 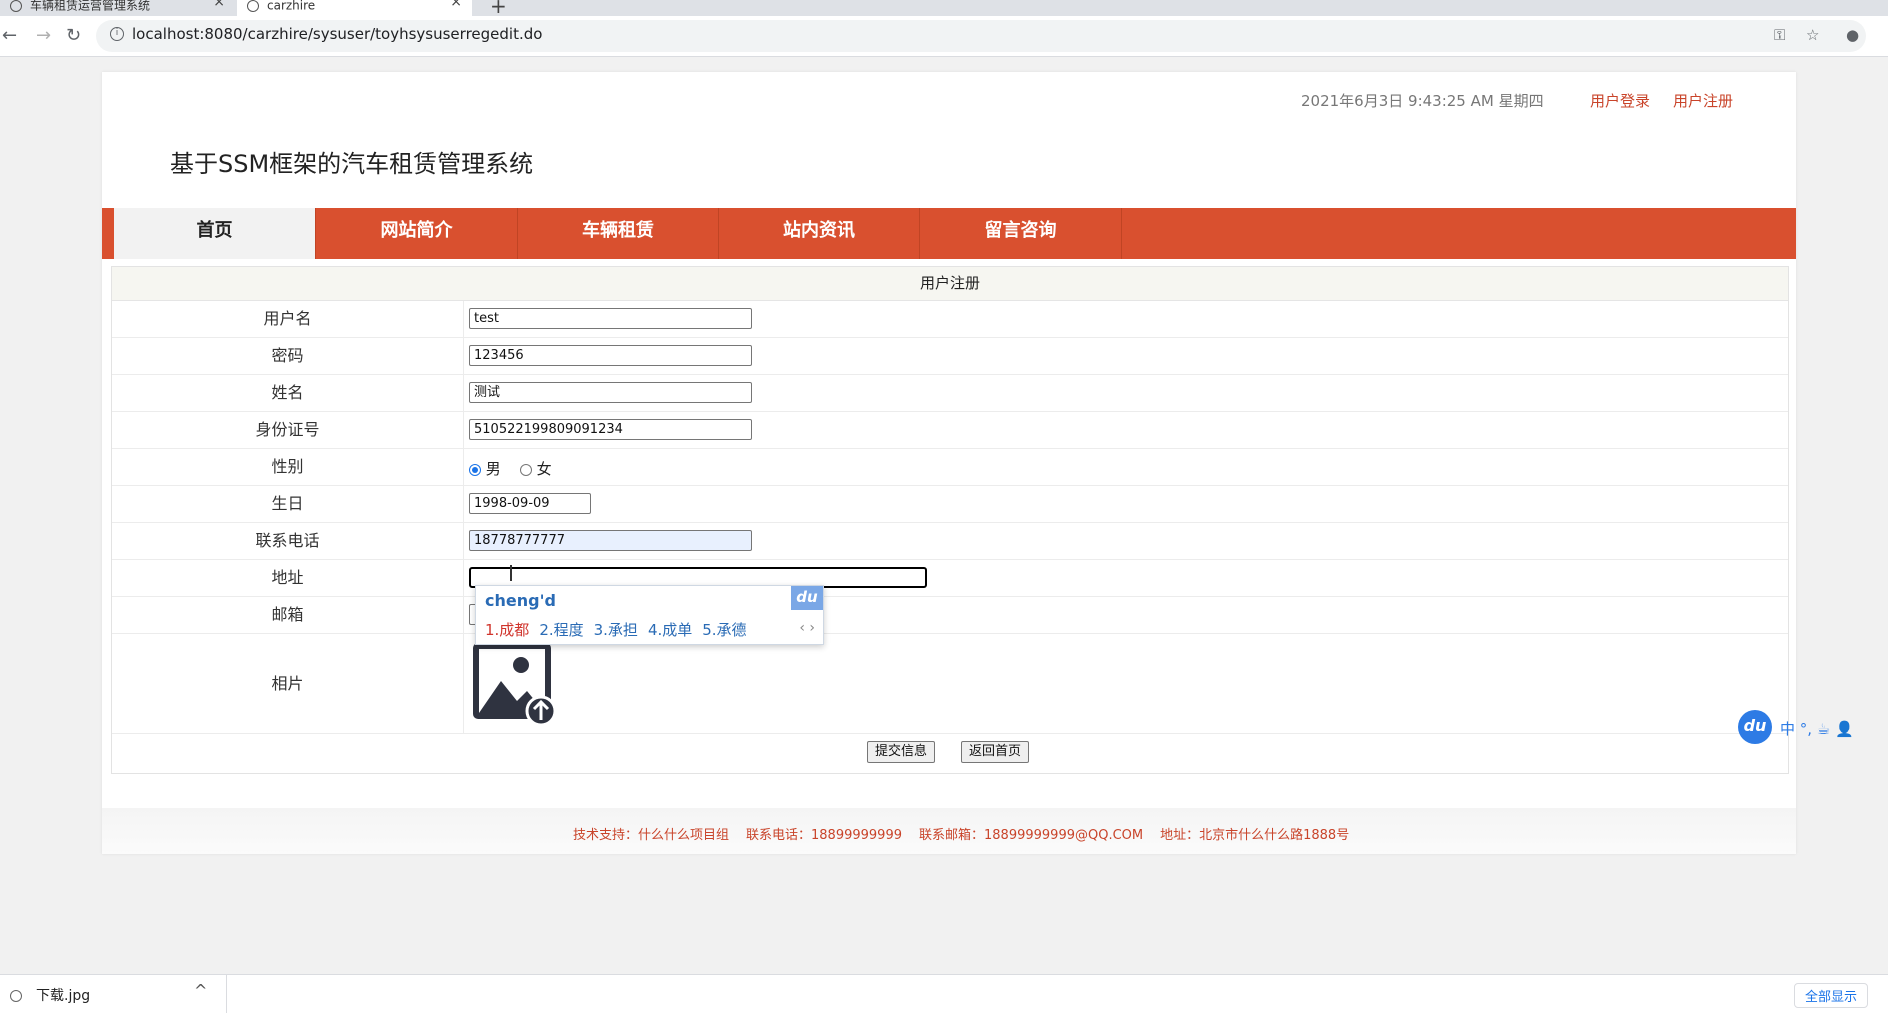 What do you see at coordinates (950, 578) in the screenshot?
I see `form-row-address: 地址` at bounding box center [950, 578].